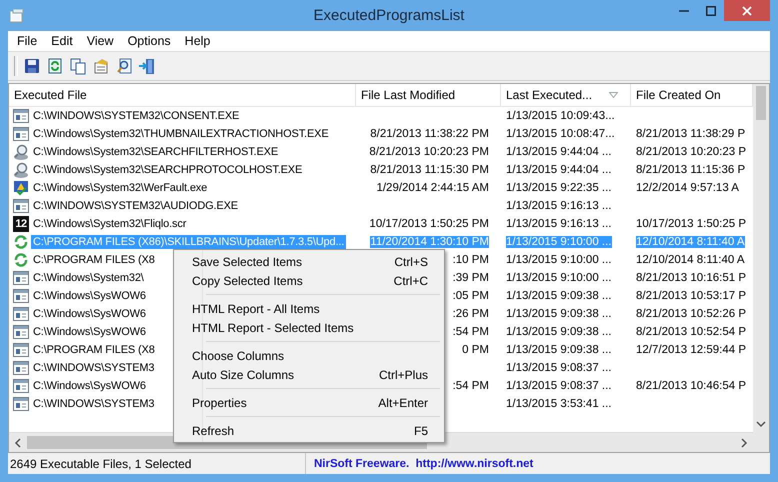 Image resolution: width=778 pixels, height=482 pixels. I want to click on window-title: ExecutedProgramsList, so click(389, 15).